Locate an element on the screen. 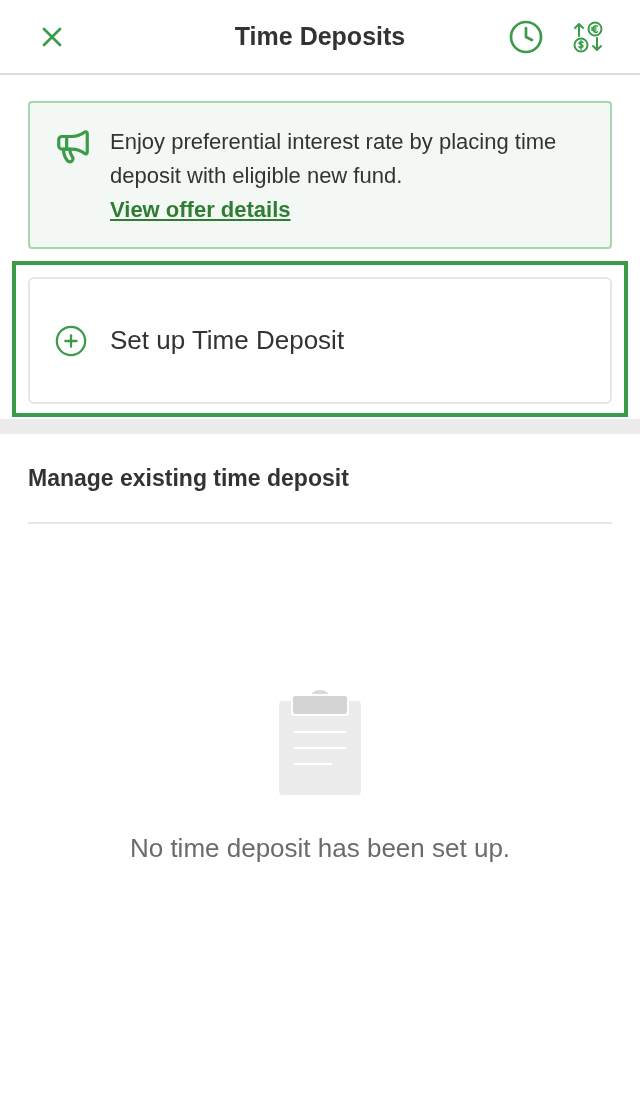 This screenshot has height=1100, width=640. clipboard-icon is located at coordinates (320, 742).